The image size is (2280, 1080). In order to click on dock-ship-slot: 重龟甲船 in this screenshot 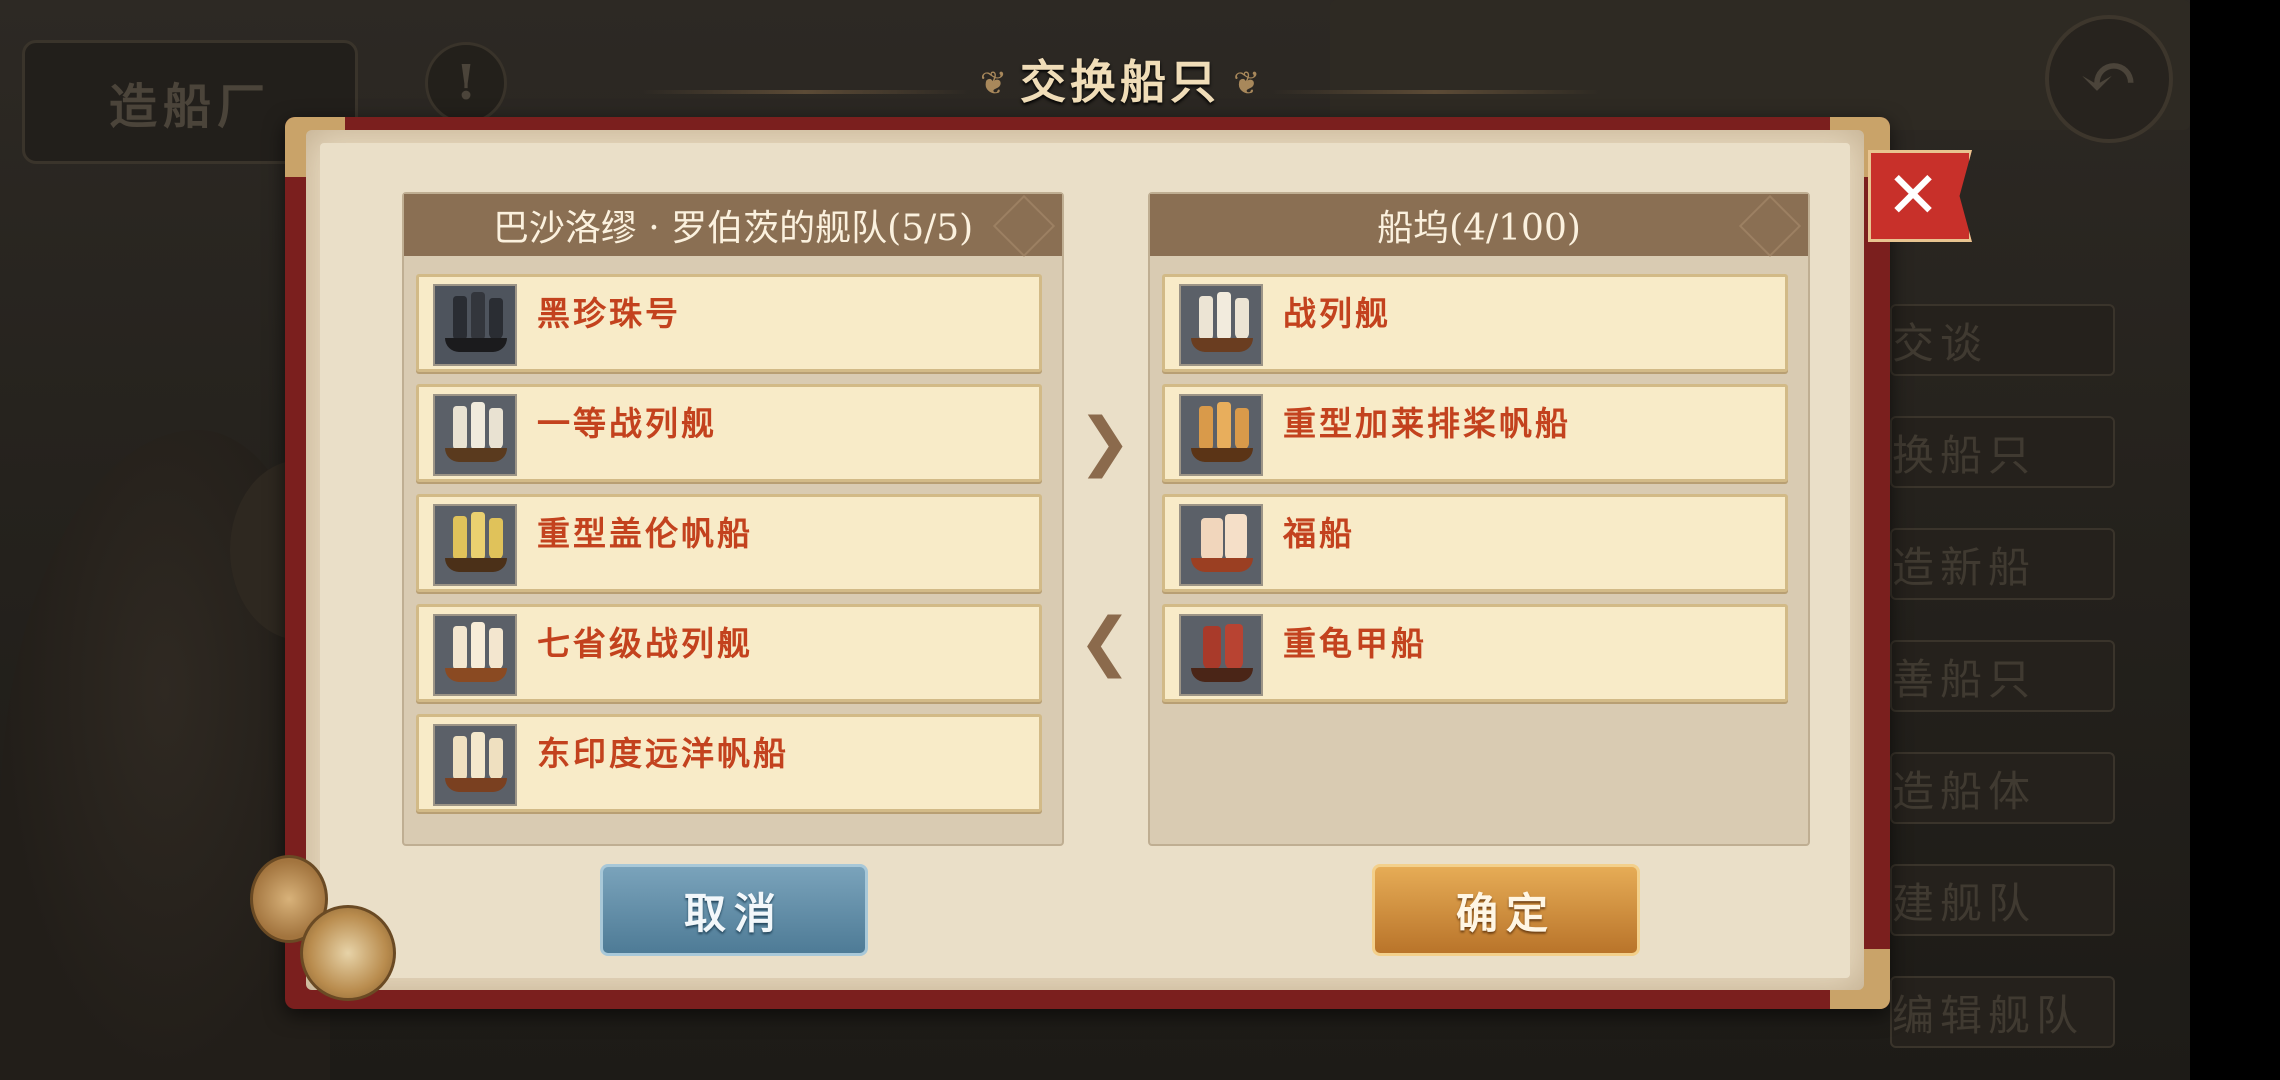, I will do `click(1475, 653)`.